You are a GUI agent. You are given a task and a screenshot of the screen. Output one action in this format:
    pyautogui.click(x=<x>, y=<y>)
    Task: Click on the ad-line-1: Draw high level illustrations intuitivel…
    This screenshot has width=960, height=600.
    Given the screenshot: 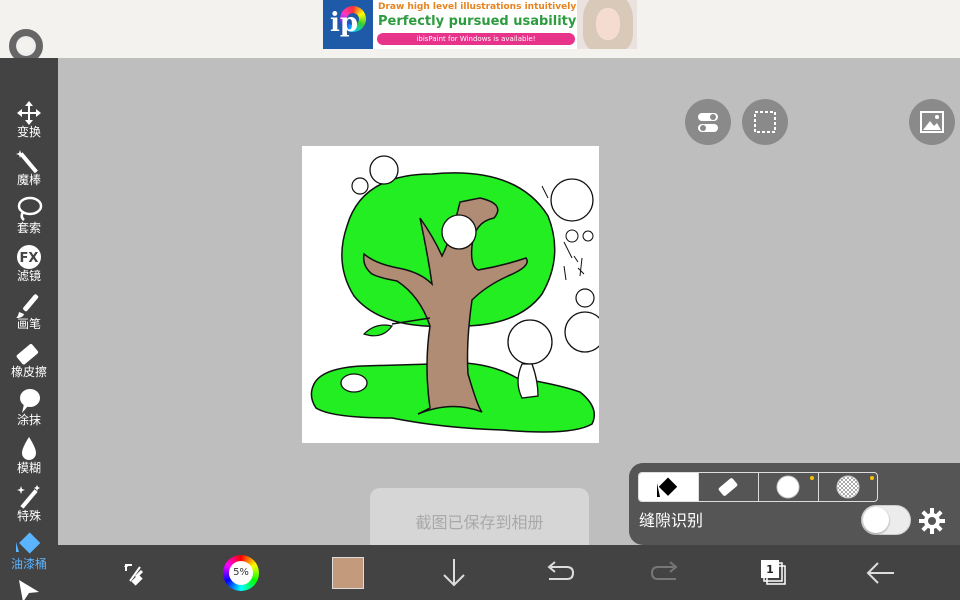 What is the action you would take?
    pyautogui.click(x=479, y=7)
    